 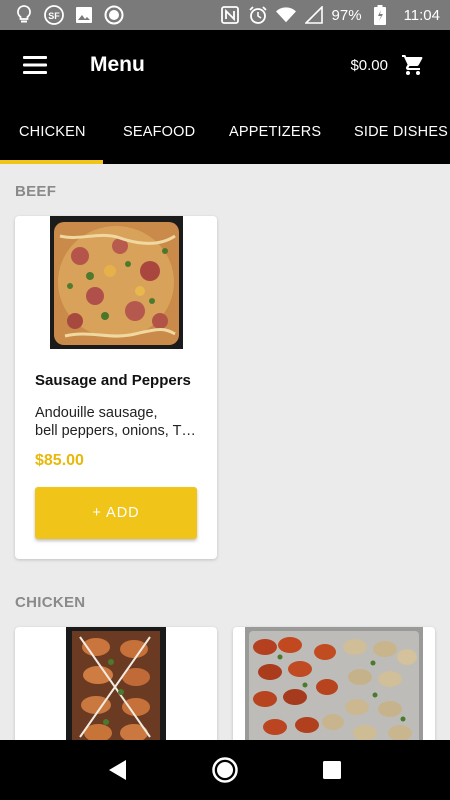 What do you see at coordinates (52, 132) in the screenshot?
I see `tab-chicken: CHICKEN` at bounding box center [52, 132].